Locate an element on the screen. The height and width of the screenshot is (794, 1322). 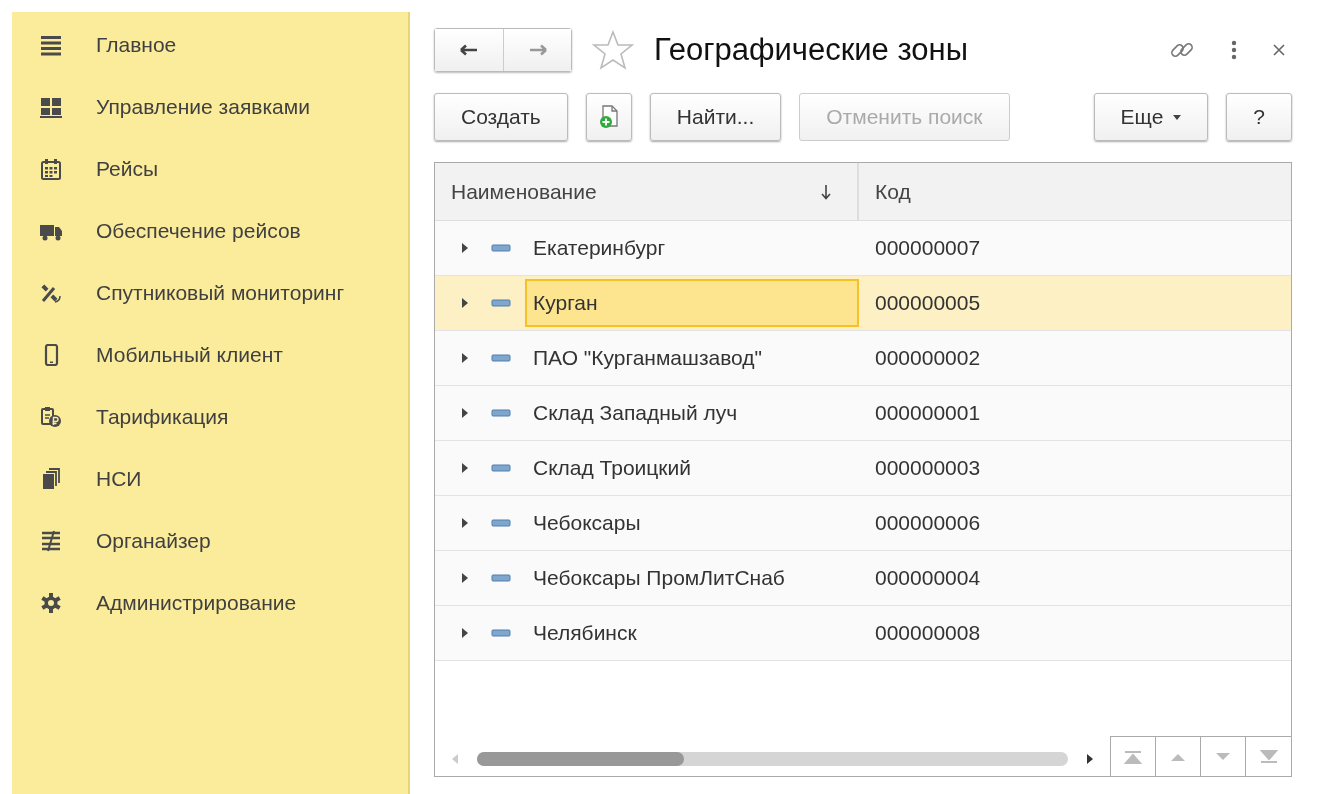
document-plus-icon is located at coordinates (608, 117).